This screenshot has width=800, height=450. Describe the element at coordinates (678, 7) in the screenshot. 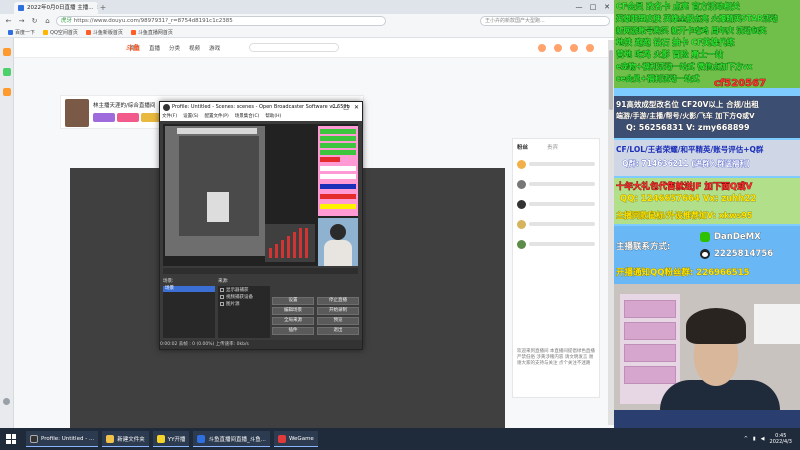

I see `overlay-line: CF会员 改名卡 点亮 官方活动相关` at that location.